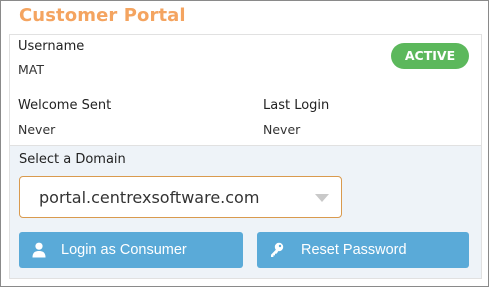  Describe the element at coordinates (296, 105) in the screenshot. I see `last-login-label: Last Login` at that location.